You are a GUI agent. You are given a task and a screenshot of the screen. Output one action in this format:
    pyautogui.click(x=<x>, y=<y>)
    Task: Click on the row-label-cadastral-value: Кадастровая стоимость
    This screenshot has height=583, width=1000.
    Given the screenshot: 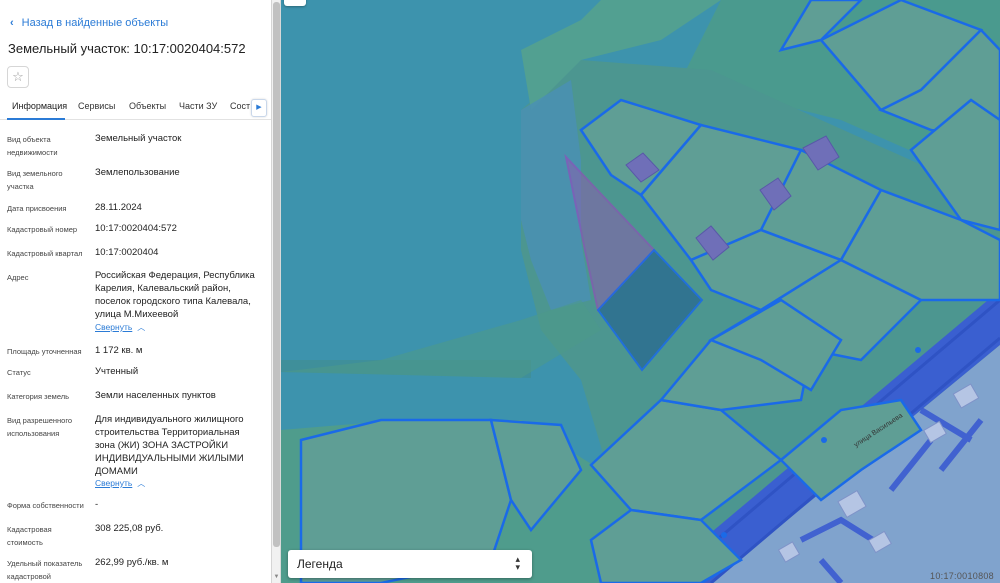 What is the action you would take?
    pyautogui.click(x=29, y=536)
    